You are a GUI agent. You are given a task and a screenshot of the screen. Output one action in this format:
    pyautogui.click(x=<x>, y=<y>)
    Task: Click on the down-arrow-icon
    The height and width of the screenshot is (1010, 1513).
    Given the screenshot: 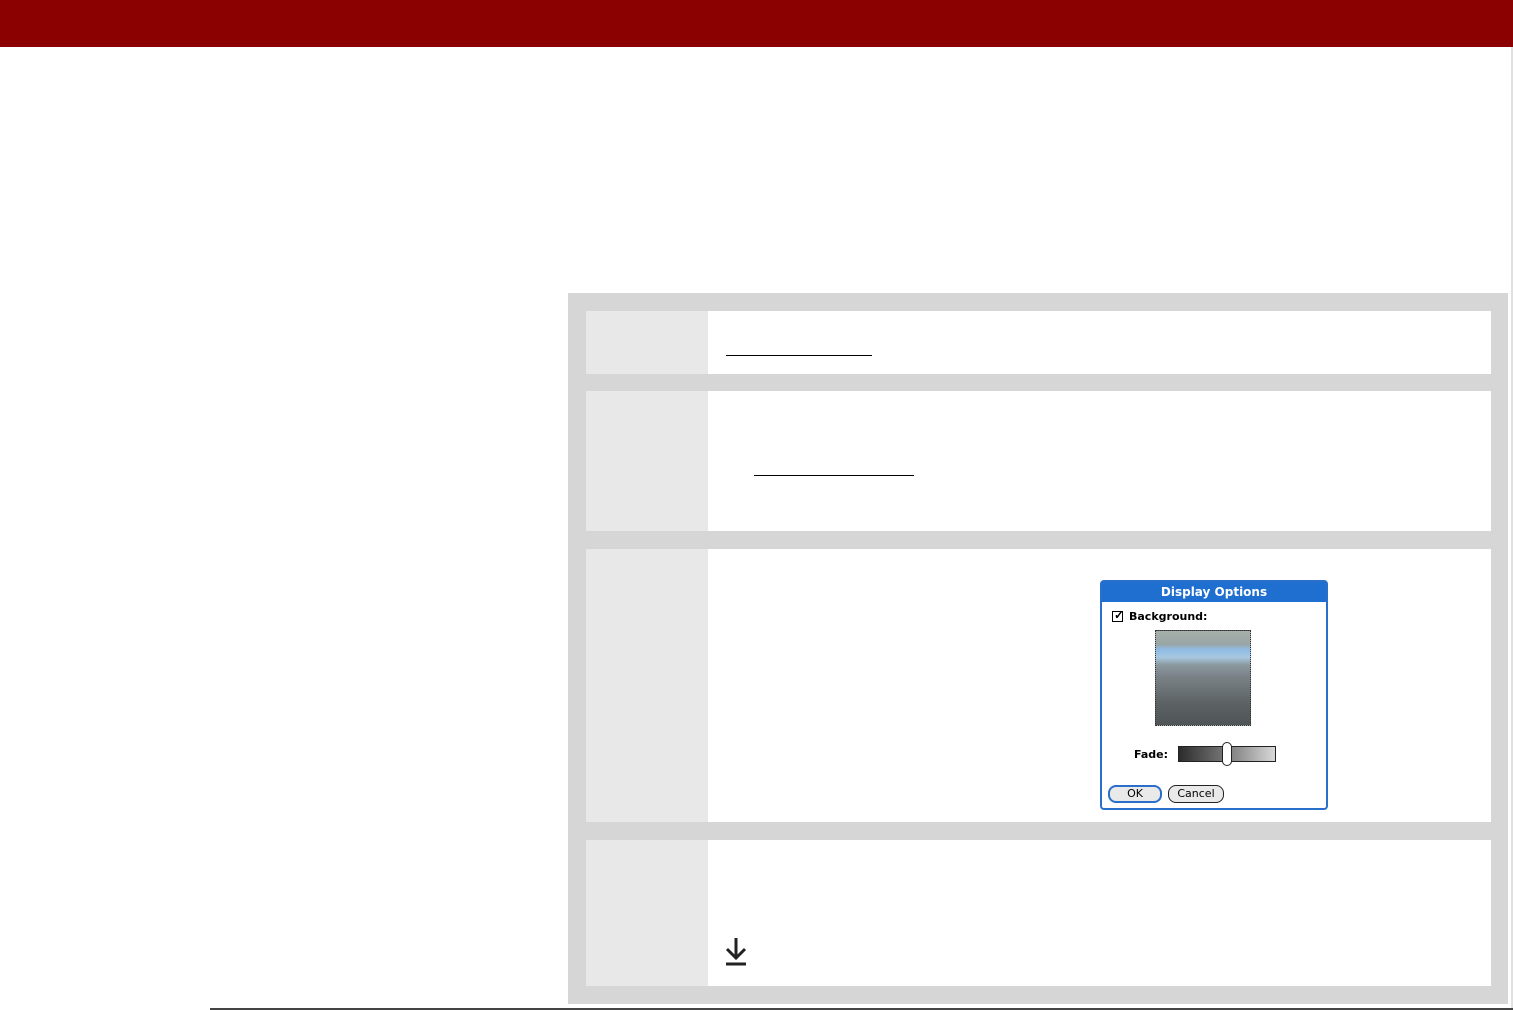 What is the action you would take?
    pyautogui.click(x=736, y=952)
    